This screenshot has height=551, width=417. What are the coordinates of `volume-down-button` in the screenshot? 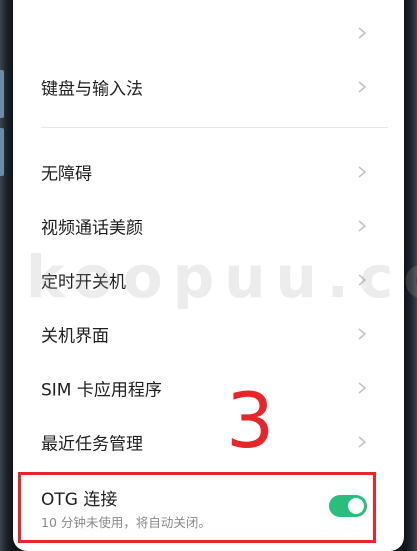 It's located at (2, 152).